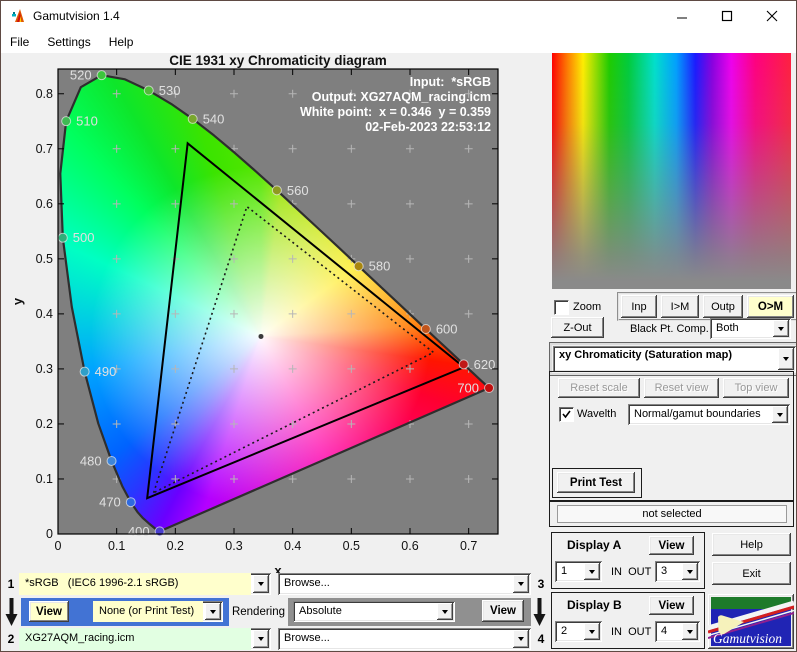 This screenshot has height=652, width=797. I want to click on display-a-inout-label: IN OUT, so click(631, 572).